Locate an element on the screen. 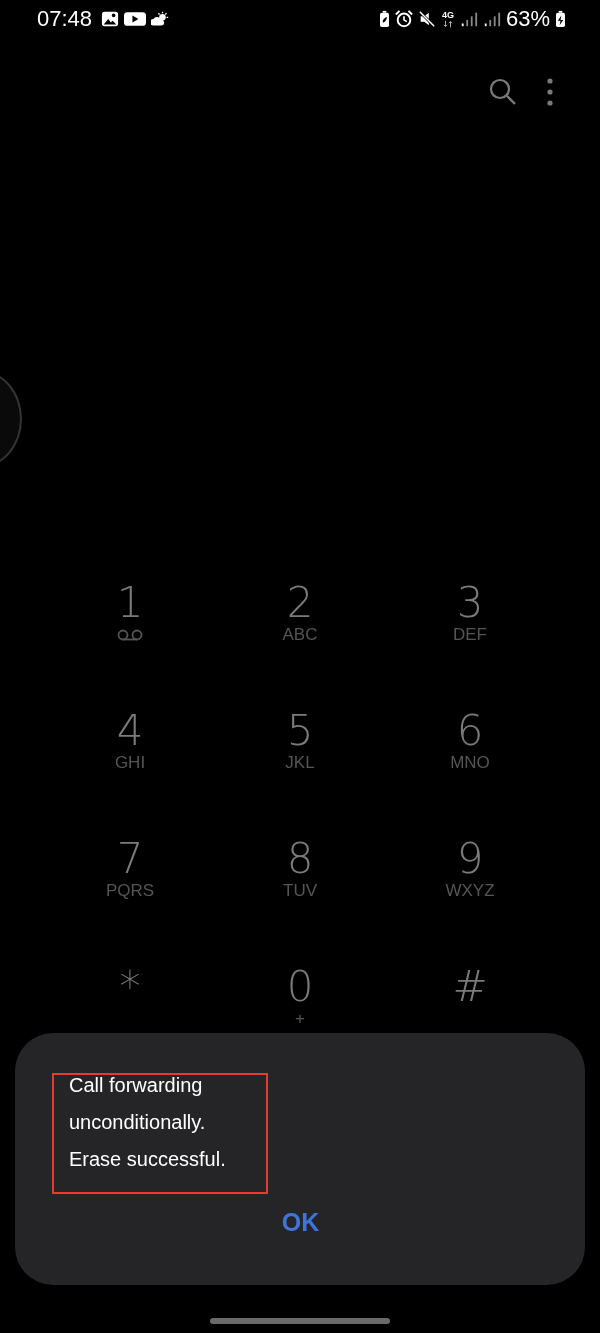 This screenshot has height=1333, width=600. dial-key: # is located at coordinates (470, 987).